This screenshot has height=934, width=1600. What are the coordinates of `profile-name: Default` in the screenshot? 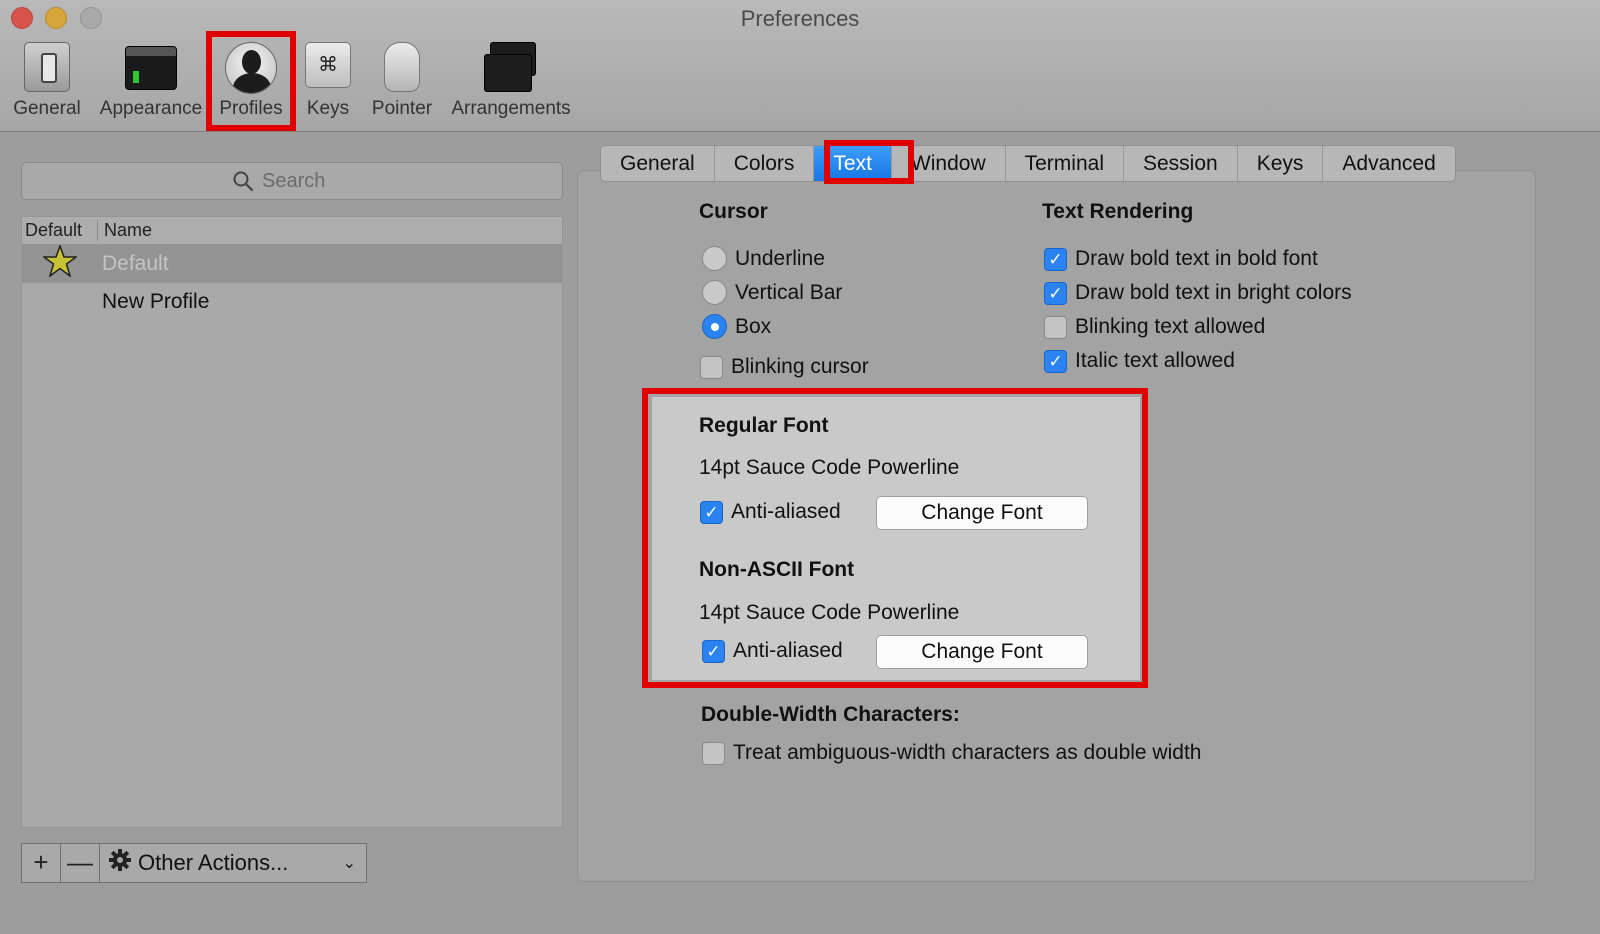 It's located at (135, 263).